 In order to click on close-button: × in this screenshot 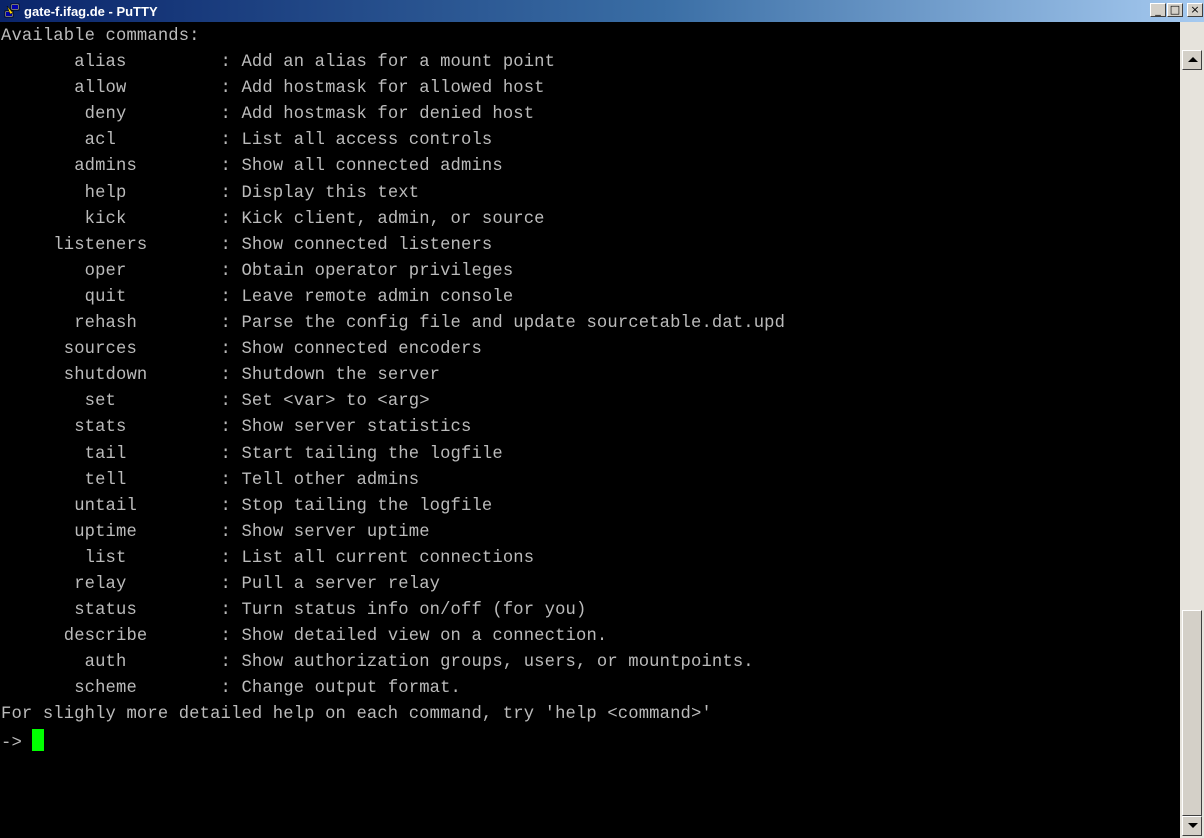, I will do `click(1195, 10)`.